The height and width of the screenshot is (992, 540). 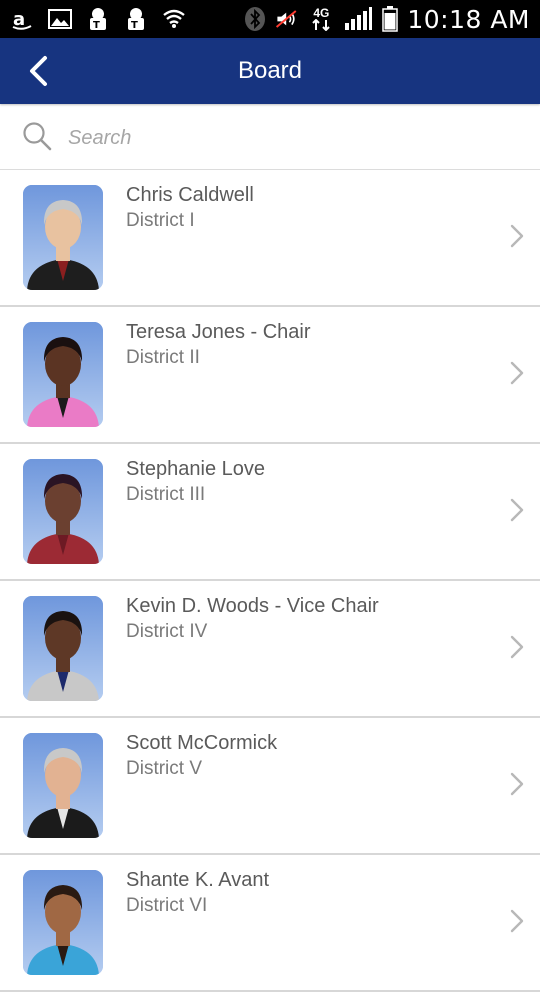 I want to click on member-district: District IV, so click(x=167, y=631).